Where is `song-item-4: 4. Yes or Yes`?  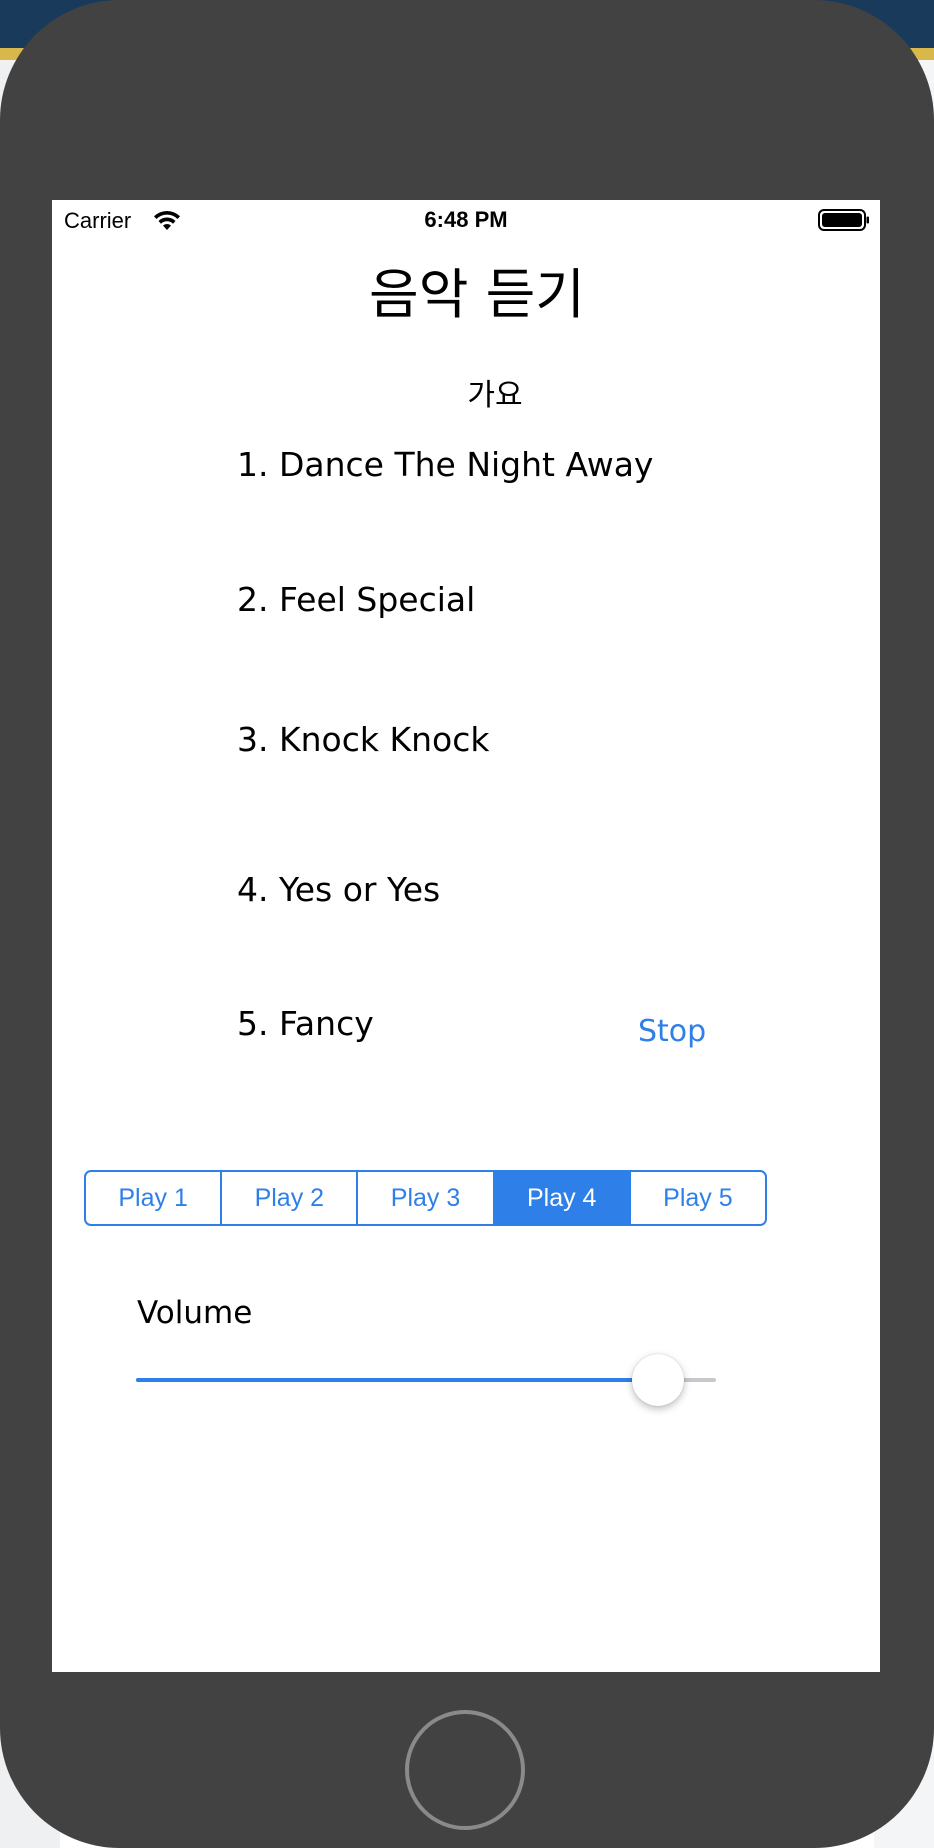 song-item-4: 4. Yes or Yes is located at coordinates (339, 889).